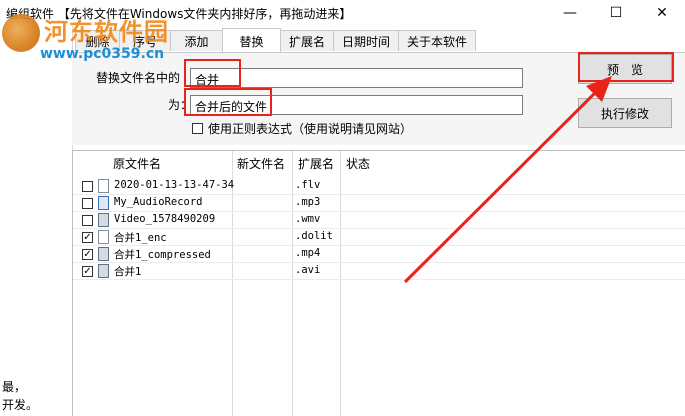  Describe the element at coordinates (251, 40) in the screenshot. I see `tab-replace: 替换` at that location.